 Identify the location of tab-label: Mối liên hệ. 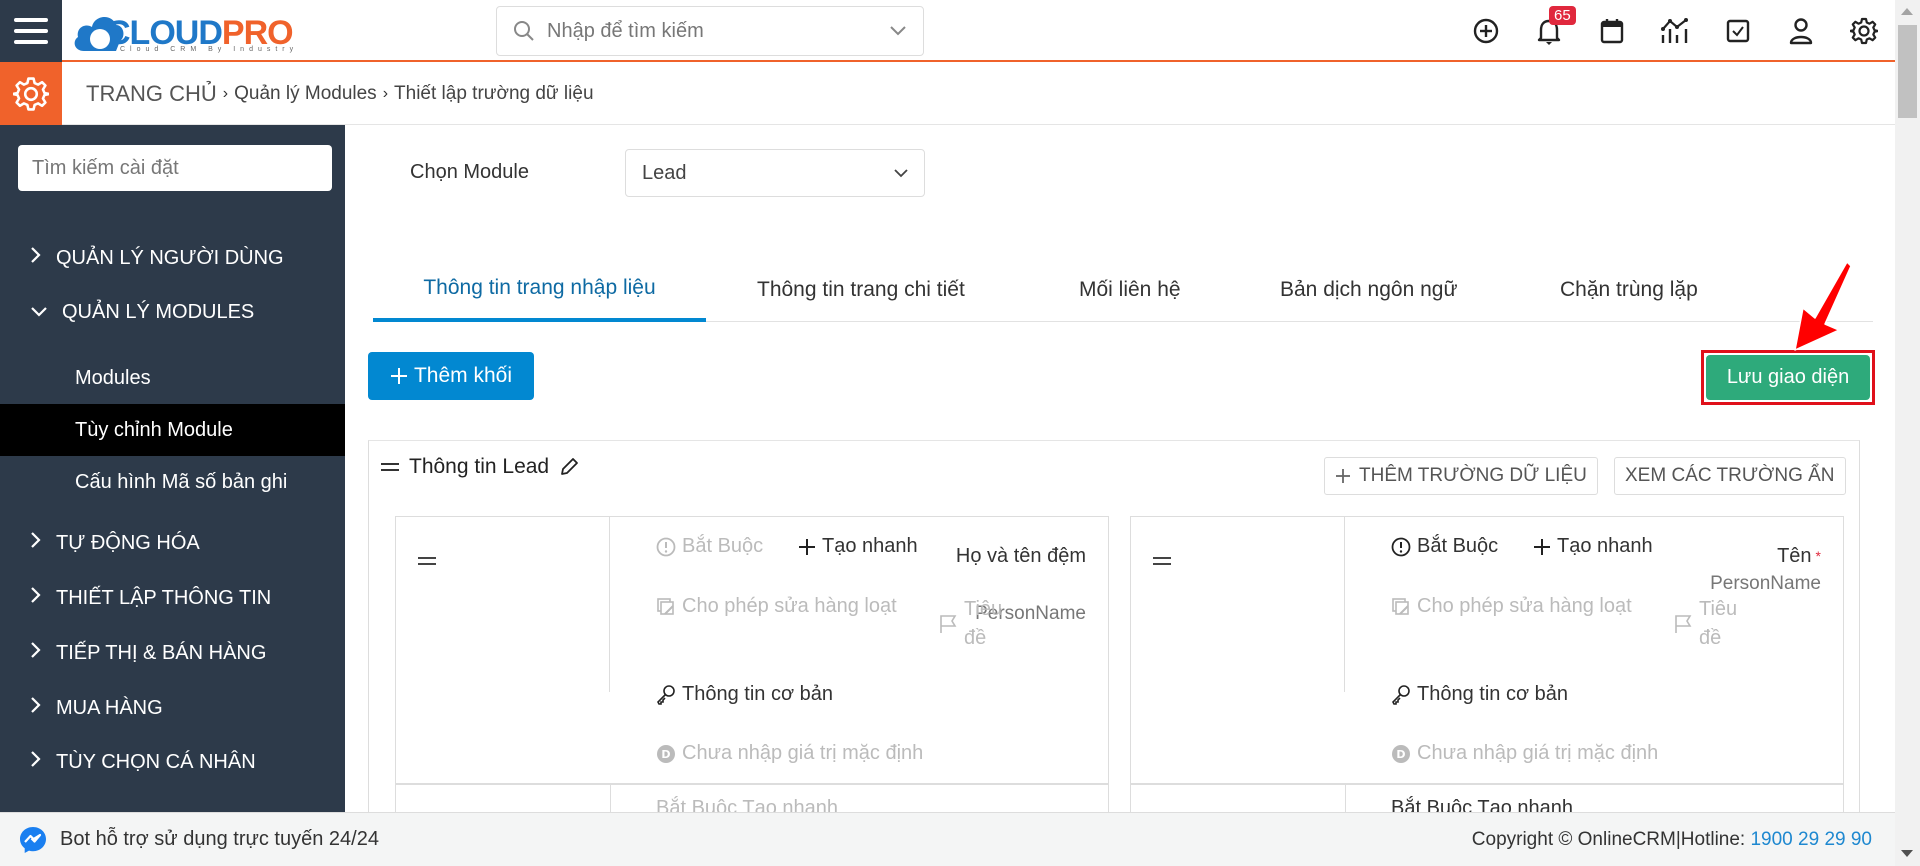
(1130, 289).